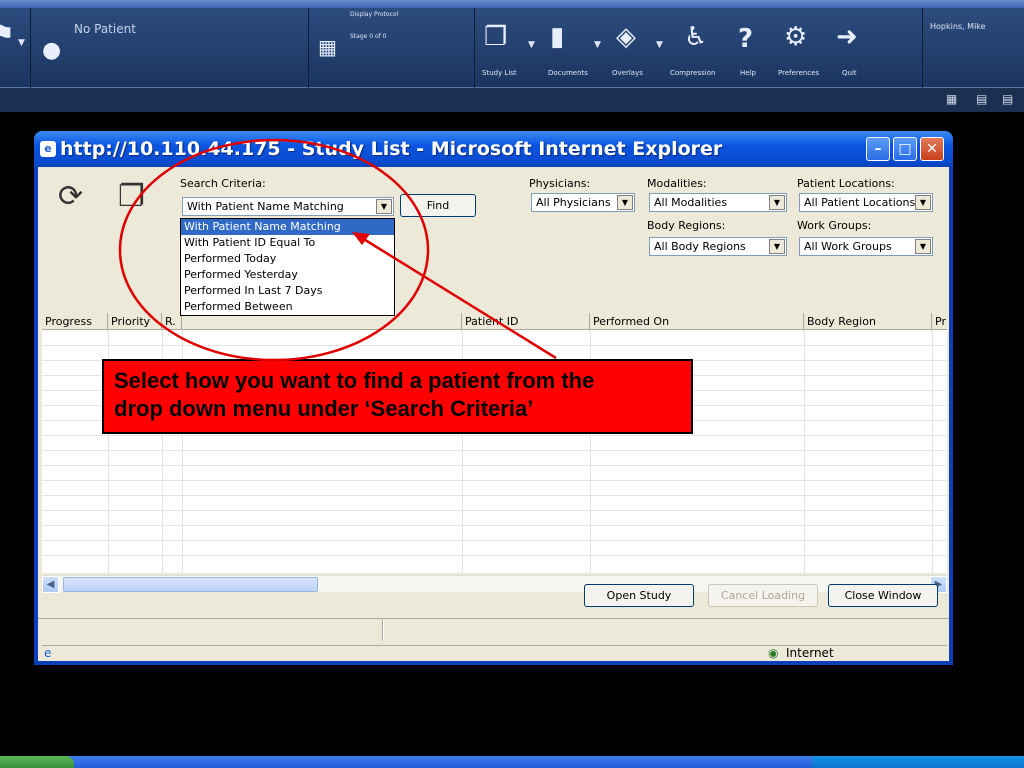 This screenshot has width=1024, height=768. What do you see at coordinates (368, 36) in the screenshot?
I see `stage-label: Stage 0 of 0` at bounding box center [368, 36].